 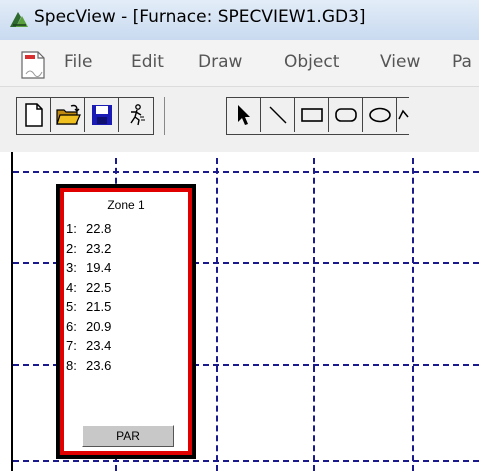 I want to click on ellipse-icon, so click(x=379, y=115).